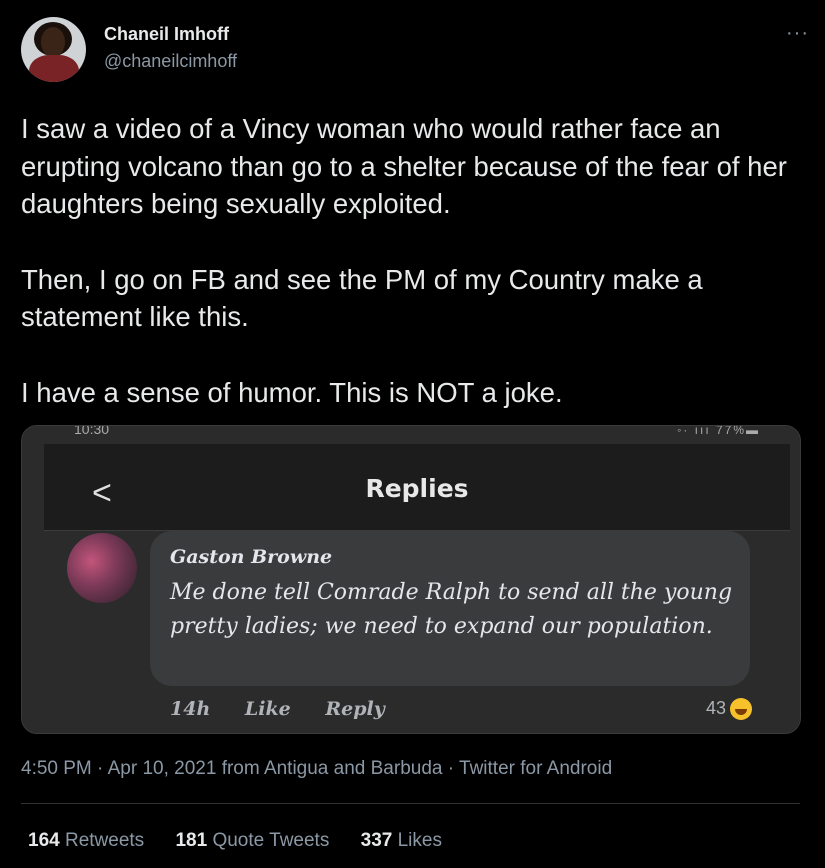  I want to click on tweet-stats: 164 Retweets 181 Quote Tweets 337 Likes, so click(248, 841).